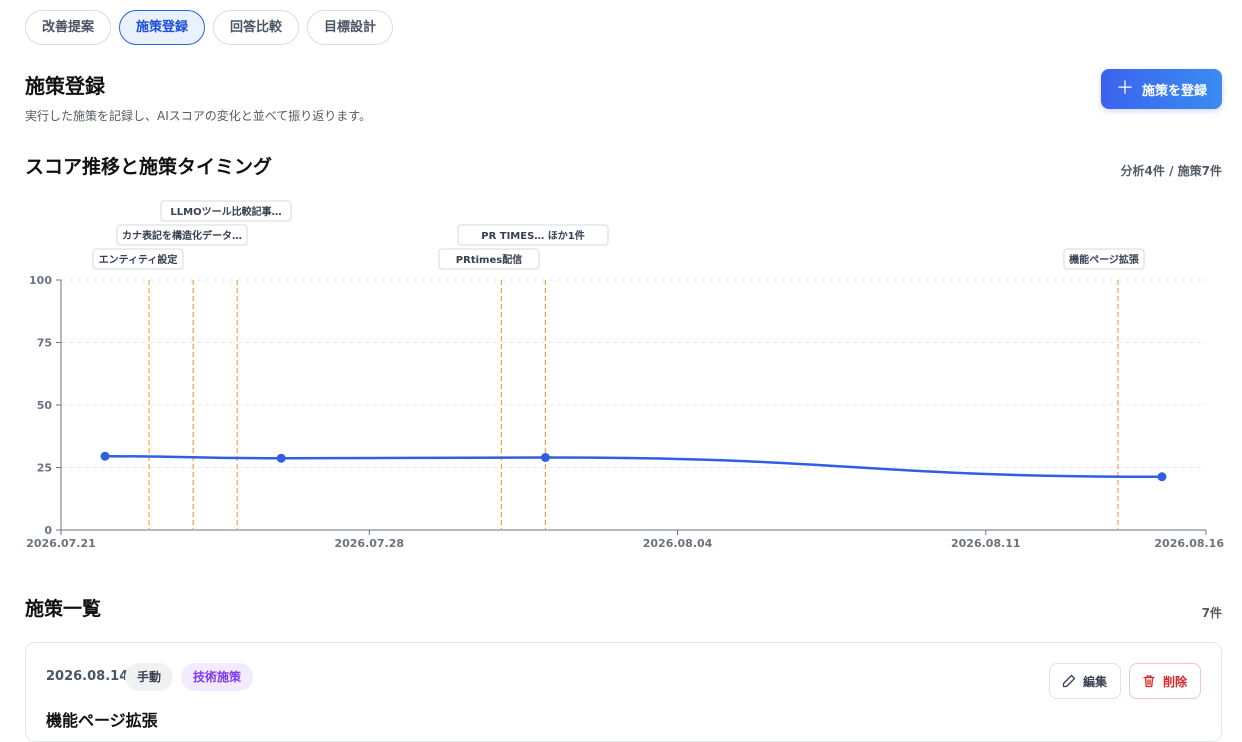 The height and width of the screenshot is (742, 1242). Describe the element at coordinates (1124, 88) in the screenshot. I see `plus-icon: ＋` at that location.